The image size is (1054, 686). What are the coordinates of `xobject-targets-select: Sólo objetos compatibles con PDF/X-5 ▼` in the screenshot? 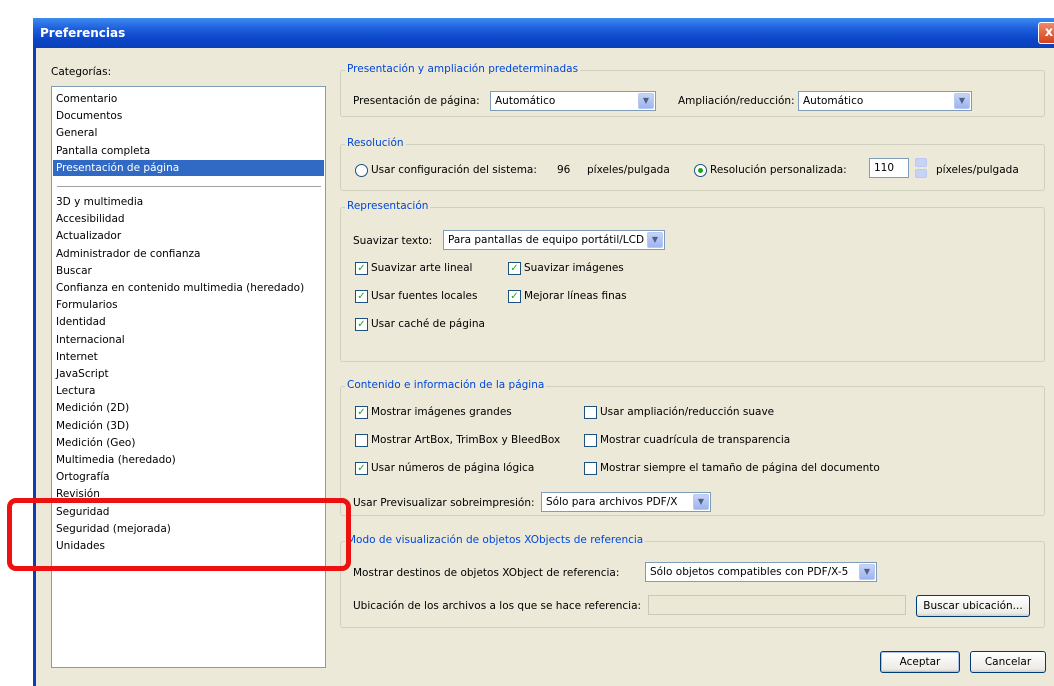 It's located at (761, 572).